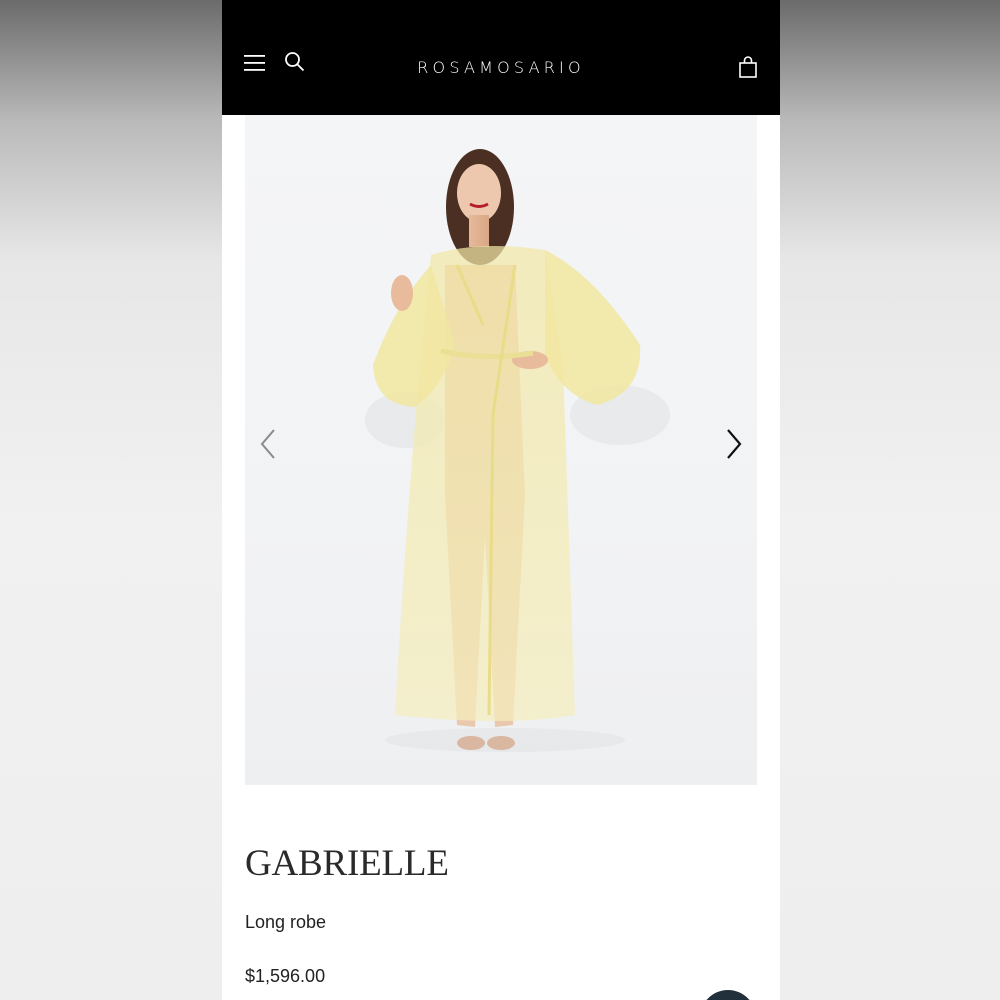  Describe the element at coordinates (501, 67) in the screenshot. I see `brand-logo: ROSAMOSARIO` at that location.